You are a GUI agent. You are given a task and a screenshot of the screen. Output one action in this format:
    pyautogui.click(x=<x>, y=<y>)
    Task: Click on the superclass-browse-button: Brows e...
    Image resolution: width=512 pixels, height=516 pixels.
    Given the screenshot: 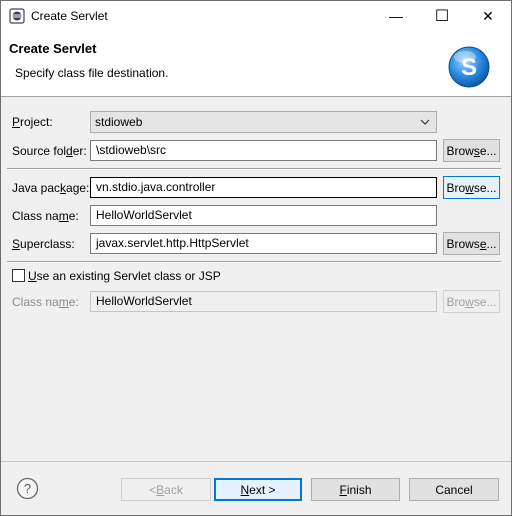 What is the action you would take?
    pyautogui.click(x=471, y=243)
    